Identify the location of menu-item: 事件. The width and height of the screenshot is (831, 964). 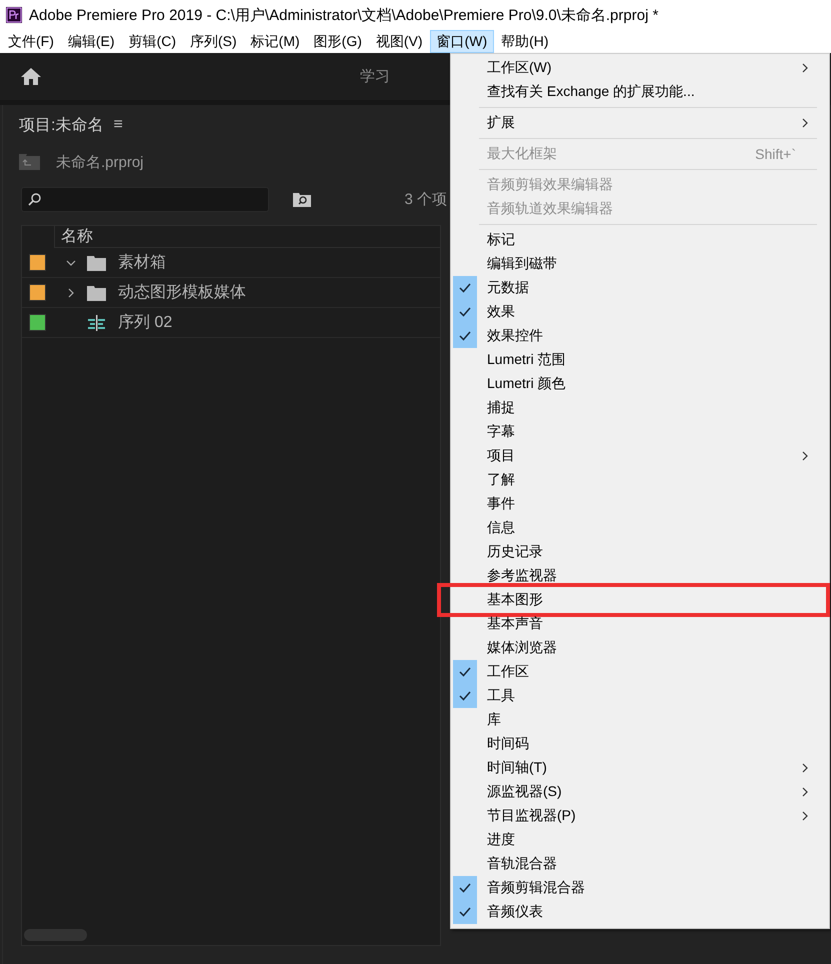
(640, 504).